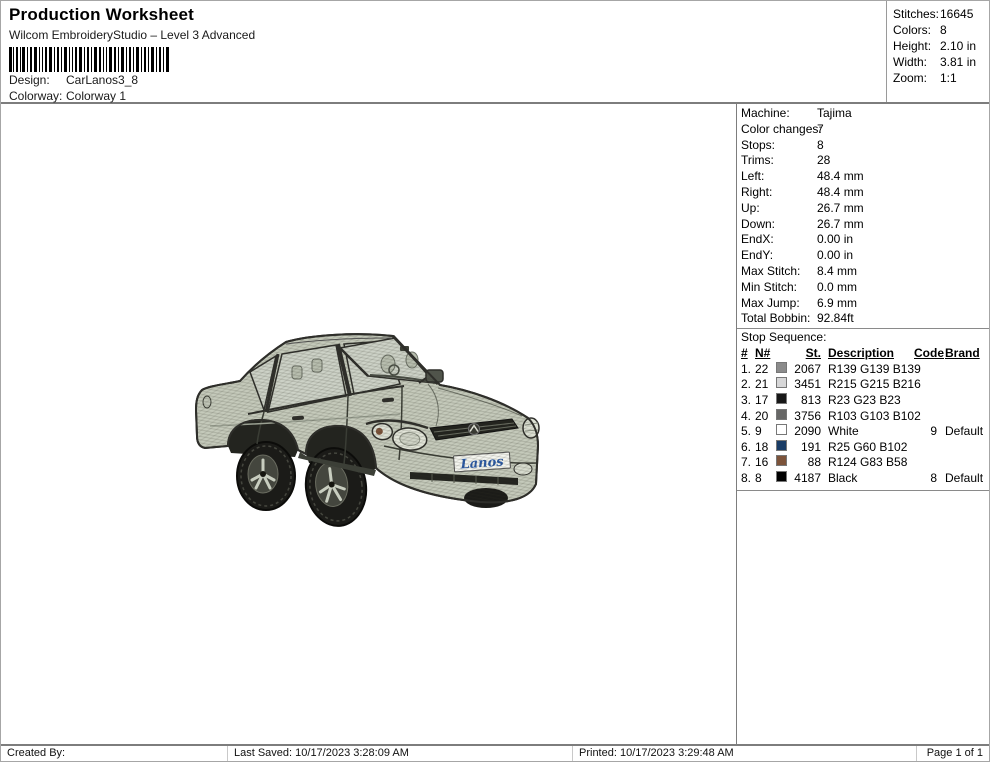  I want to click on machine-row: Right: 48.4 mm, so click(863, 193).